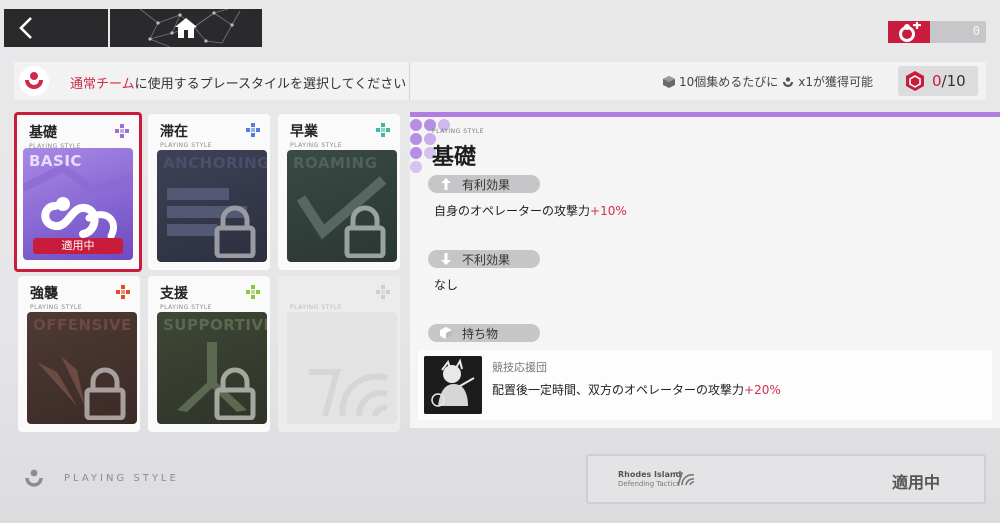 This screenshot has height=523, width=1000. What do you see at coordinates (342, 368) in the screenshot?
I see `card-art` at bounding box center [342, 368].